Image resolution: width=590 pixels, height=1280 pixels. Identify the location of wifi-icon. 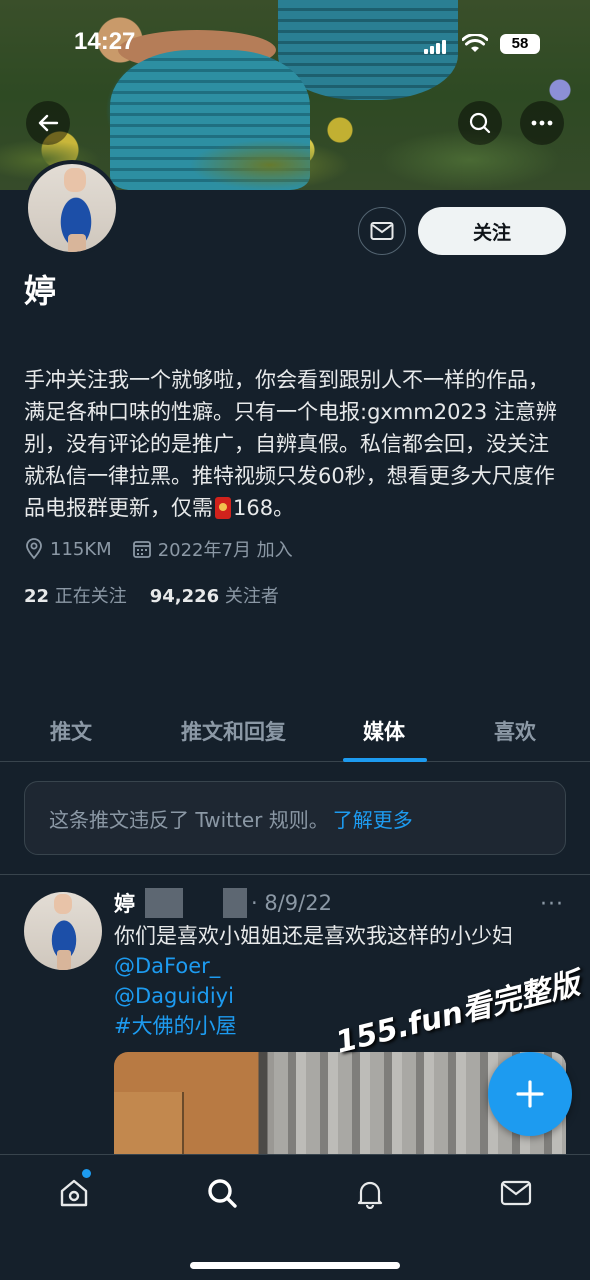
(475, 43).